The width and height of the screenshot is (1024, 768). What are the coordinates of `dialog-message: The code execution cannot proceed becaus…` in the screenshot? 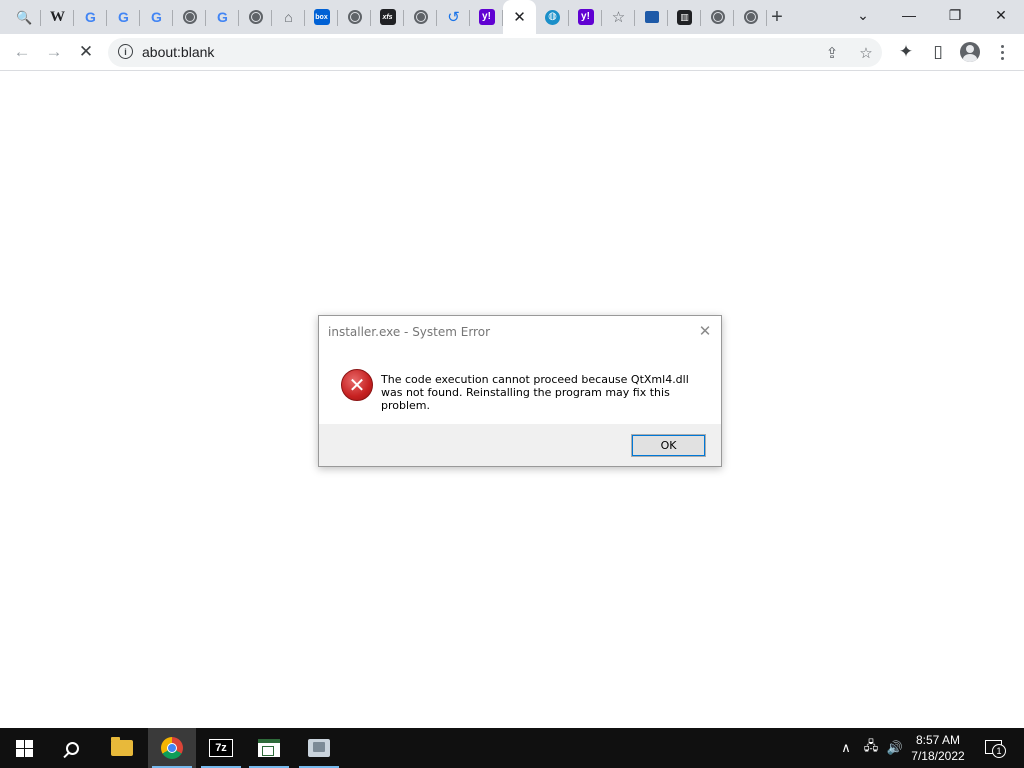 It's located at (535, 392).